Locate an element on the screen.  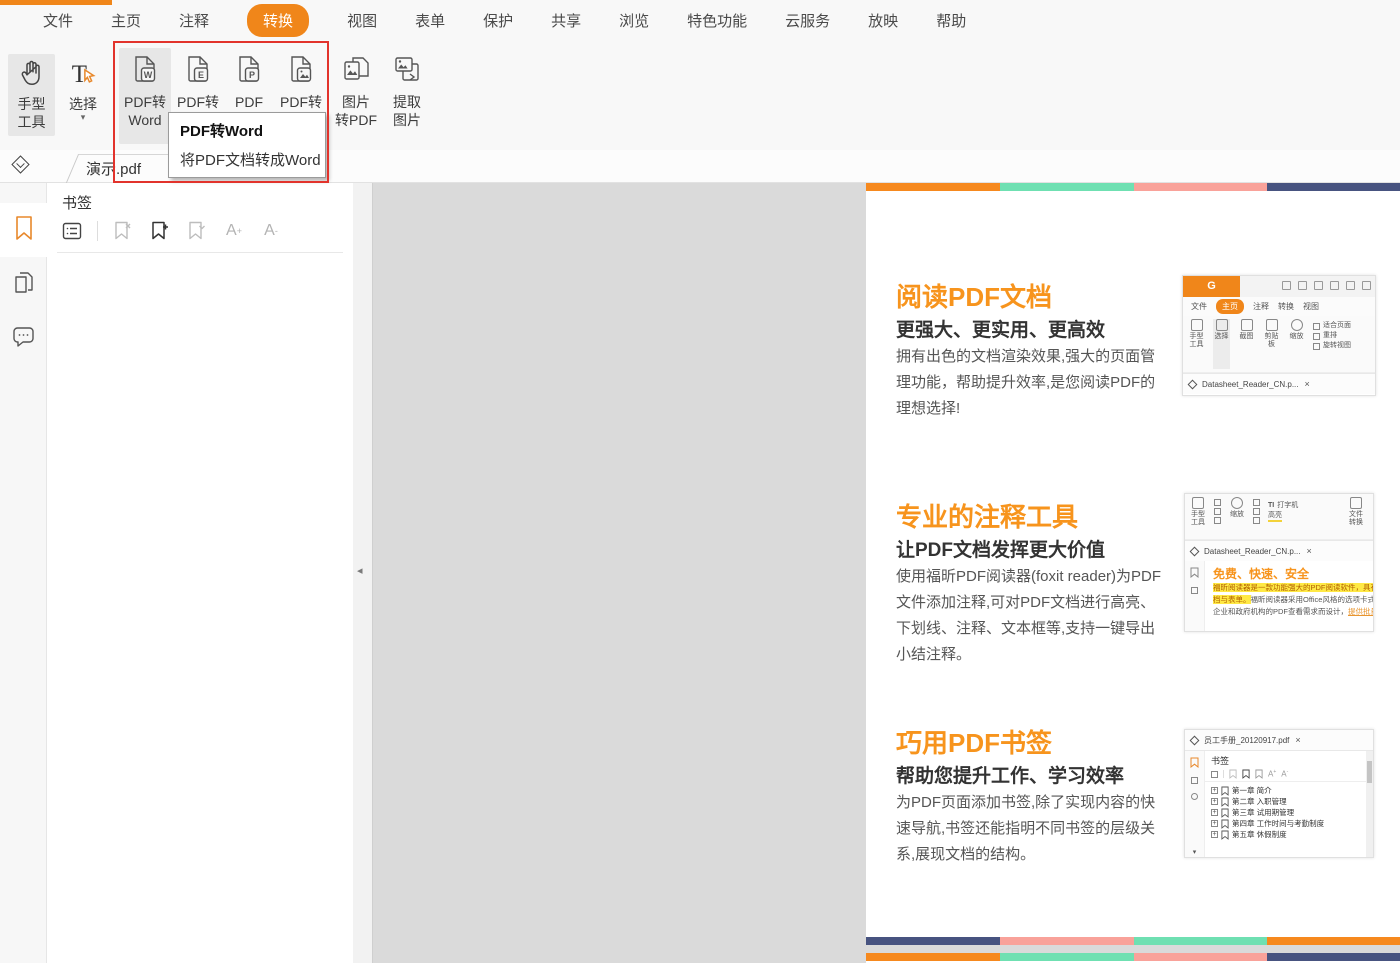
document-tab-label: 演示.pdf is located at coordinates (113, 168).